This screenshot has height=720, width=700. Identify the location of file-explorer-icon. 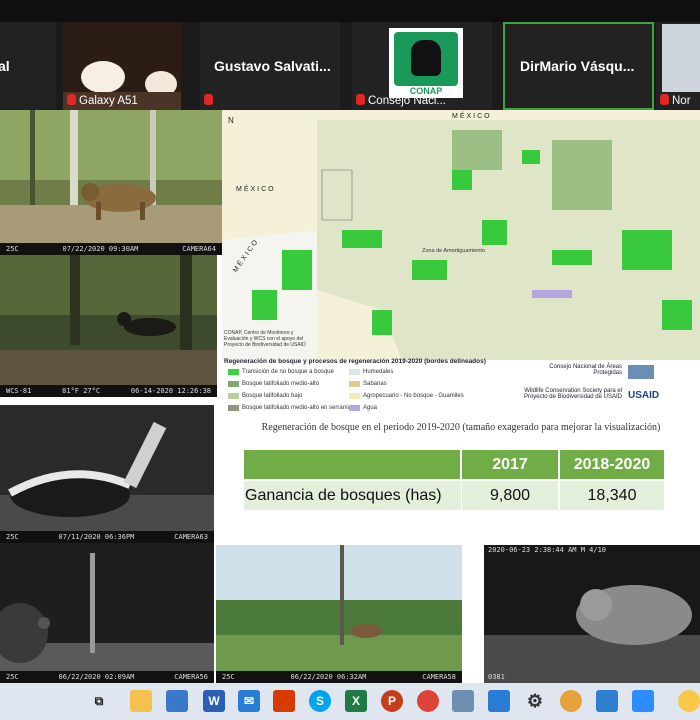
(141, 701).